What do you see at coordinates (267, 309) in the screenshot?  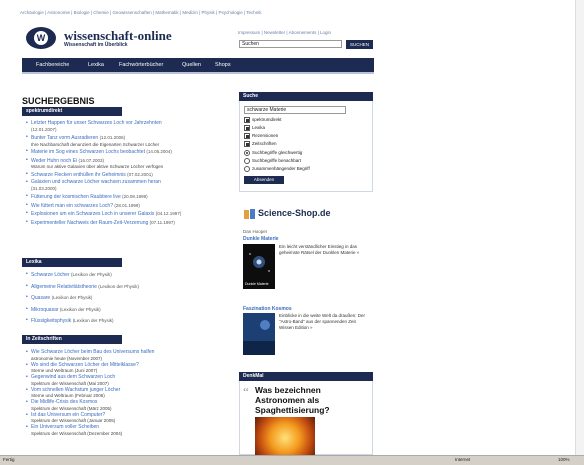 I see `book2-title: Faszination Kosmos` at bounding box center [267, 309].